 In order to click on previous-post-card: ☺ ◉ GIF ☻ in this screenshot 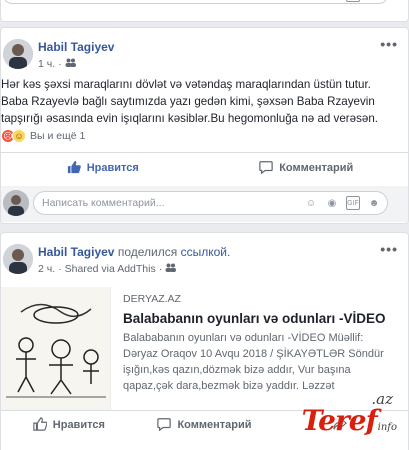, I will do `click(204, 11)`.